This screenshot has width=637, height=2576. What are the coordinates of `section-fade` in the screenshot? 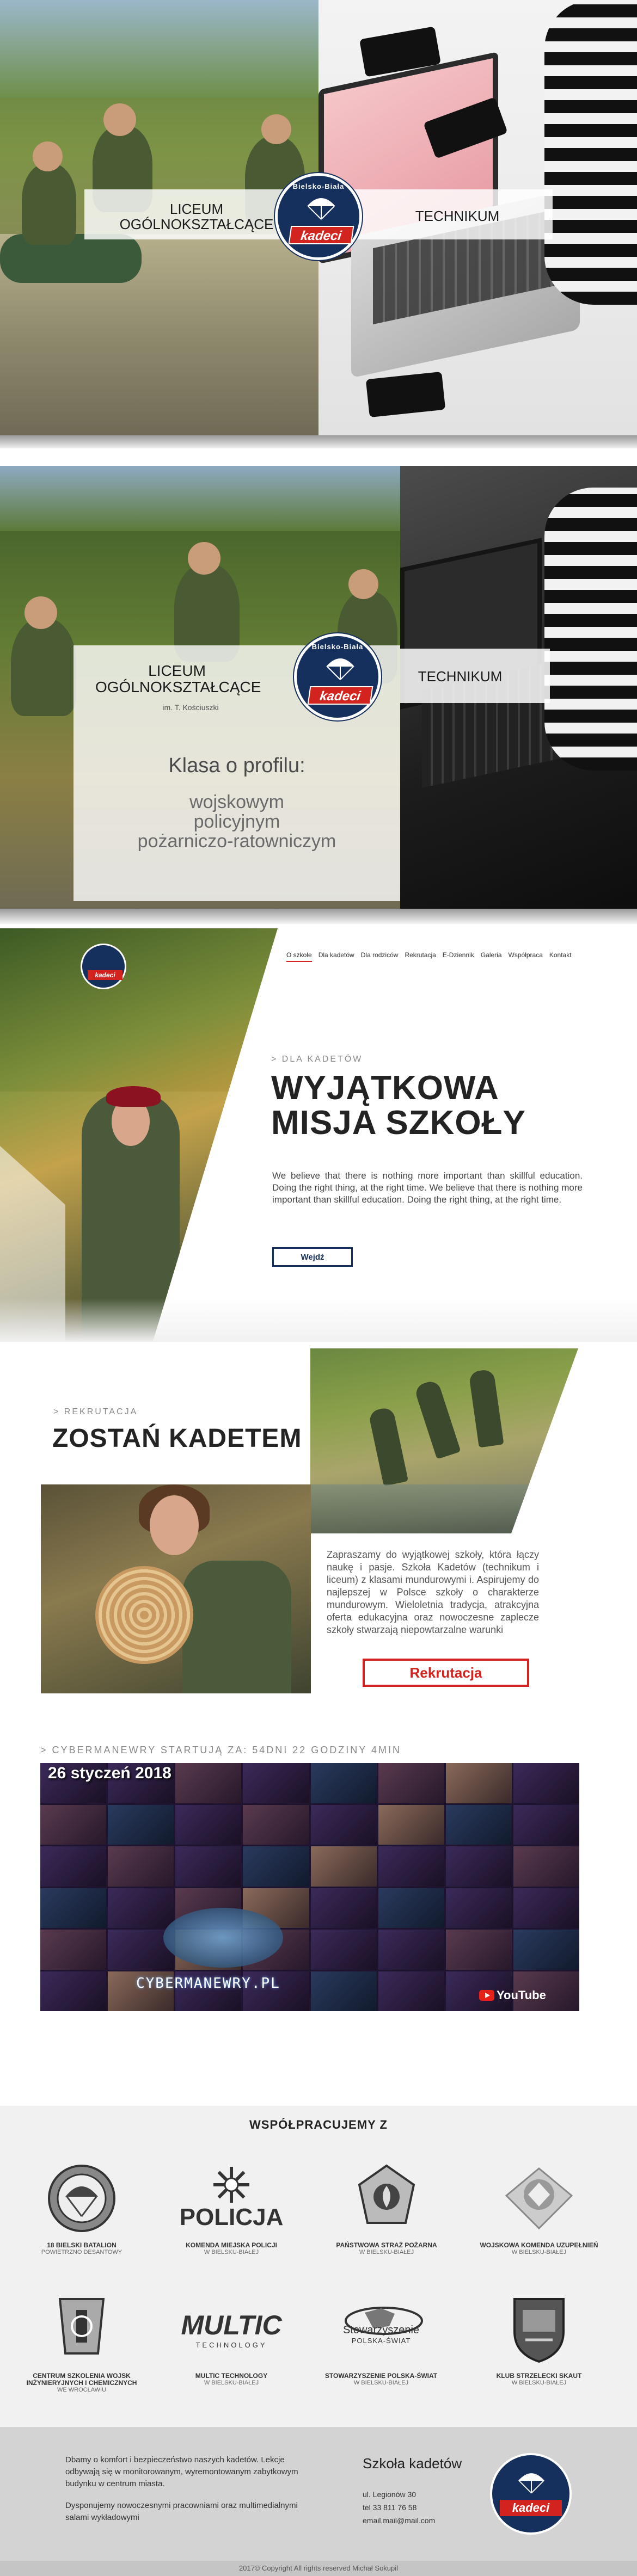 It's located at (318, 1320).